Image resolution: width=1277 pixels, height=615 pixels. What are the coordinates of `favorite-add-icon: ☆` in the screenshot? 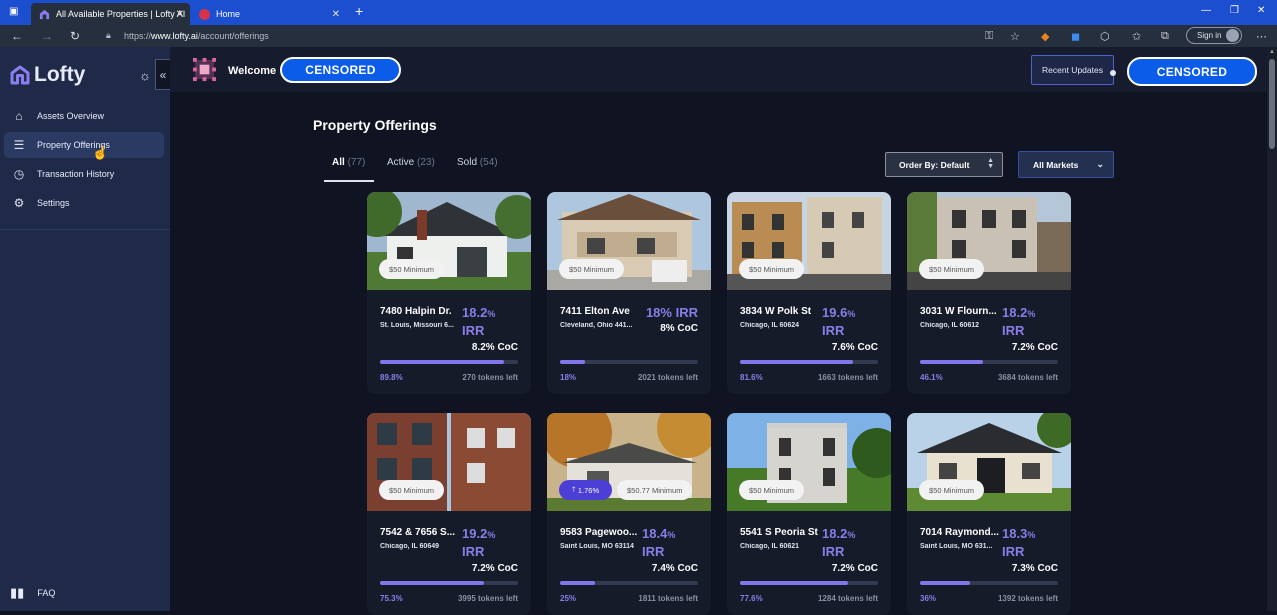 It's located at (1015, 36).